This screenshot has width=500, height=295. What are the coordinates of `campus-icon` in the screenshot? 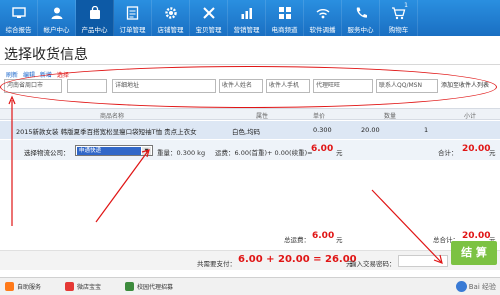 It's located at (129, 286).